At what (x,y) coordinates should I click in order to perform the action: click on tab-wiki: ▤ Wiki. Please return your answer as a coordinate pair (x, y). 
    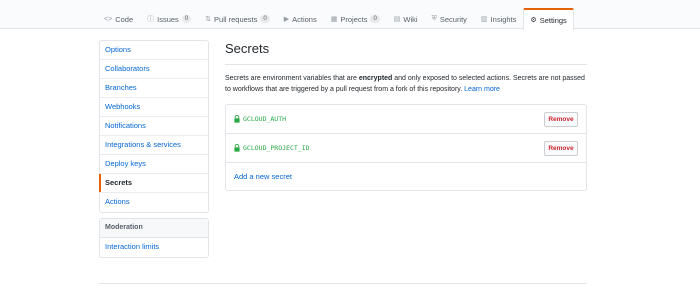
    Looking at the image, I should click on (406, 18).